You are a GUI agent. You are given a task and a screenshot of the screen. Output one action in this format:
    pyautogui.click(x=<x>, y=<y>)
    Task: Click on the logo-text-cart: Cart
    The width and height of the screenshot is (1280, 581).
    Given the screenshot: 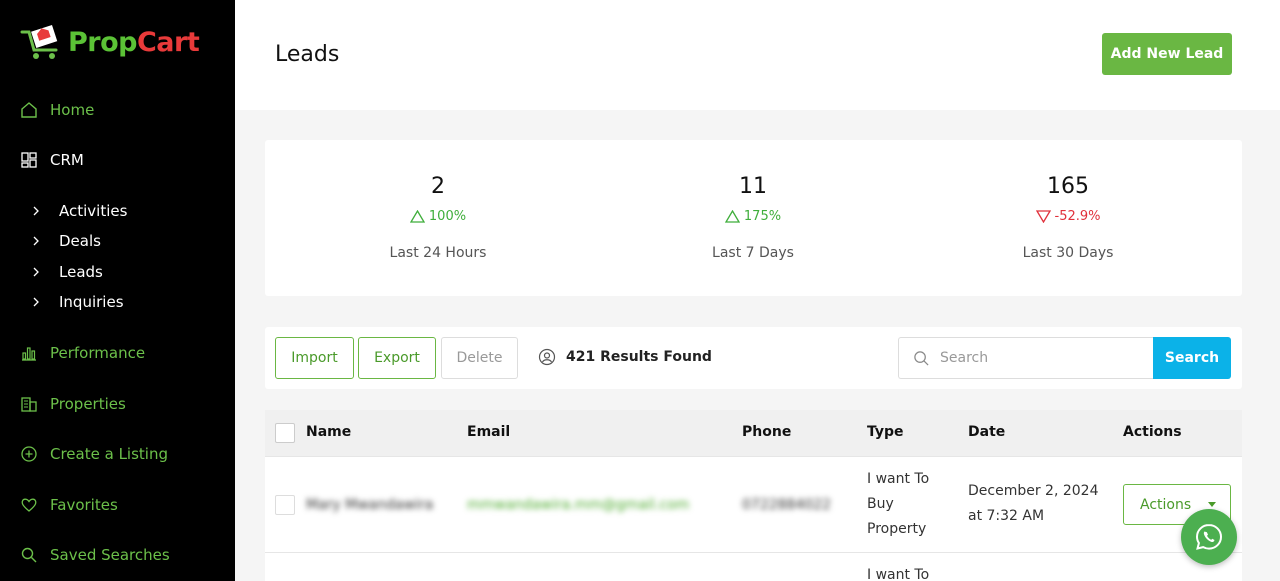 What is the action you would take?
    pyautogui.click(x=168, y=42)
    